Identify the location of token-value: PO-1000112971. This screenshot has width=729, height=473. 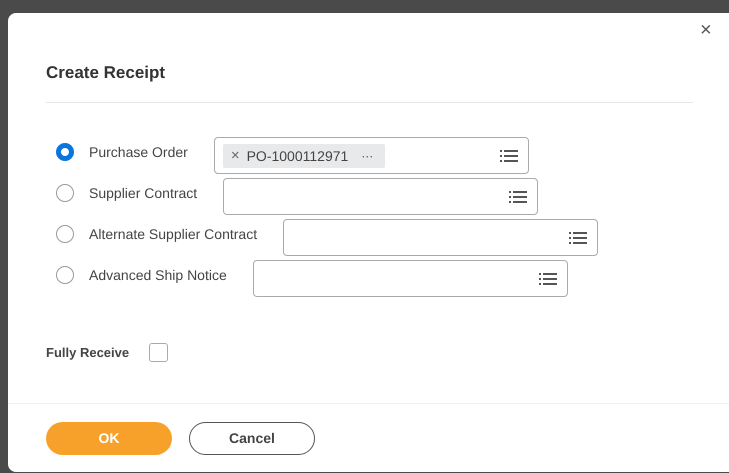
(297, 156).